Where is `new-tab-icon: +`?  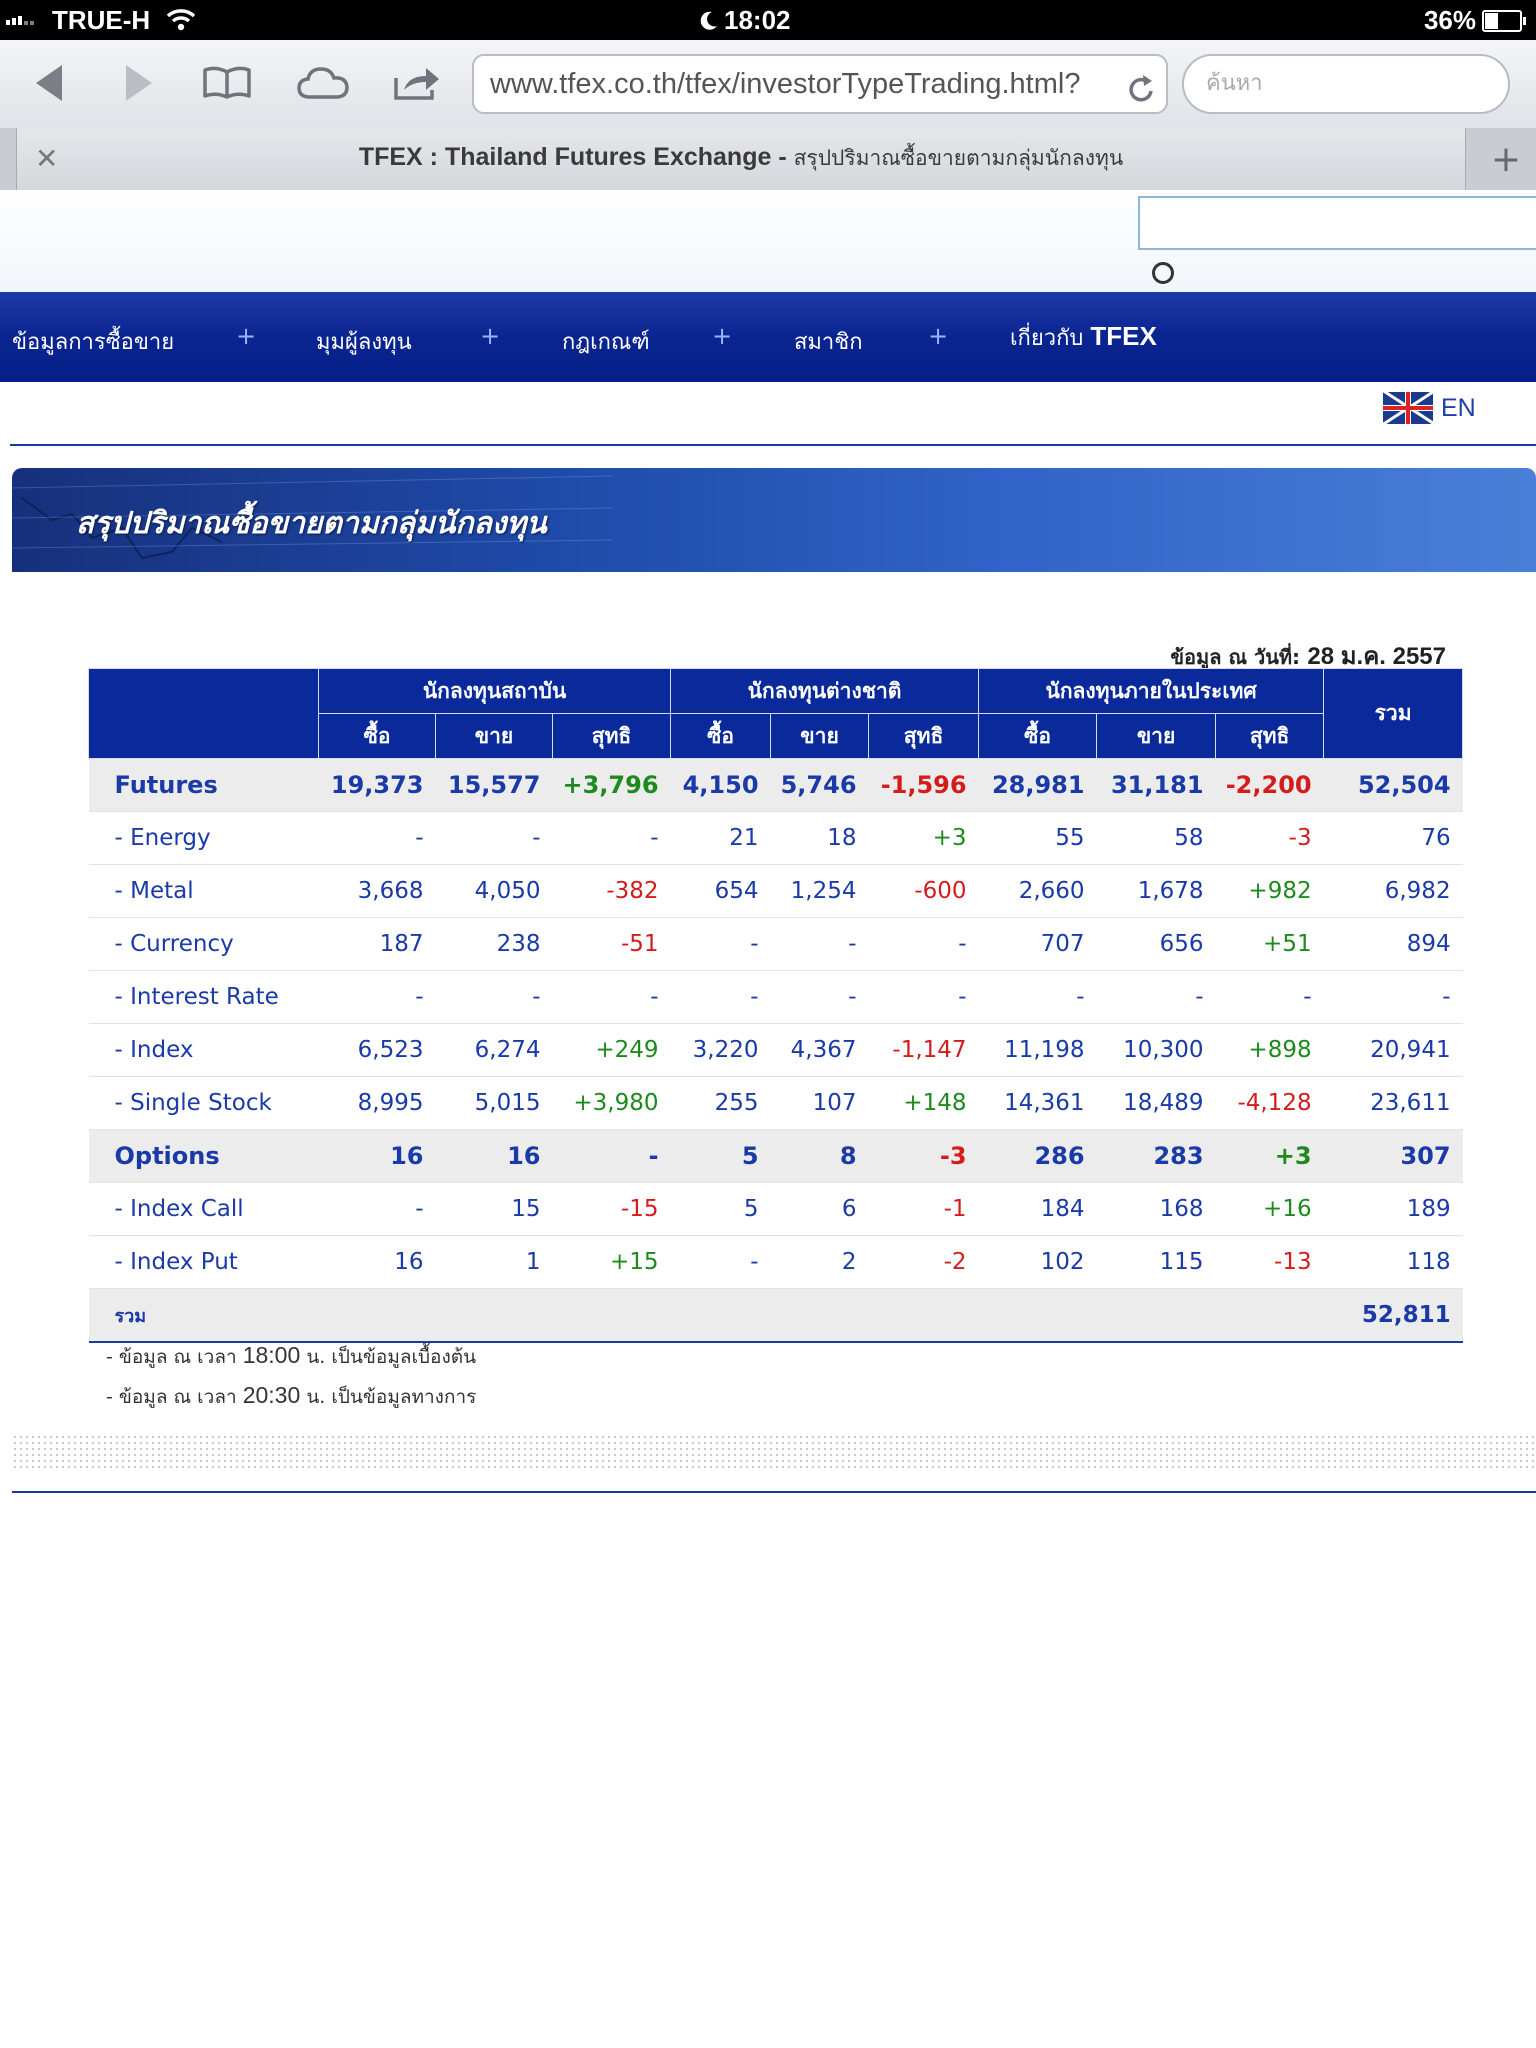 new-tab-icon: + is located at coordinates (1506, 159).